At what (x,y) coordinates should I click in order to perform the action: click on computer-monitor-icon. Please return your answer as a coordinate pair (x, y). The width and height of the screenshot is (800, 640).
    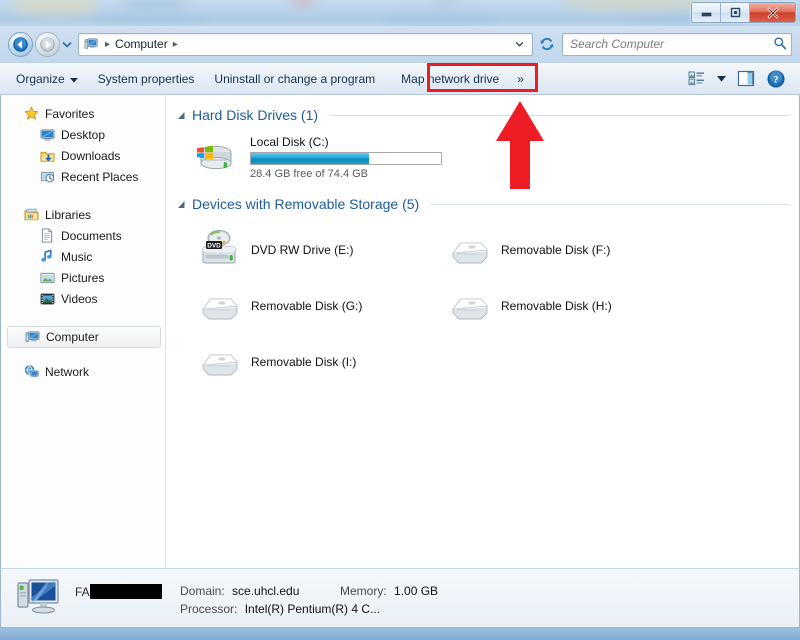
    Looking at the image, I should click on (38, 598).